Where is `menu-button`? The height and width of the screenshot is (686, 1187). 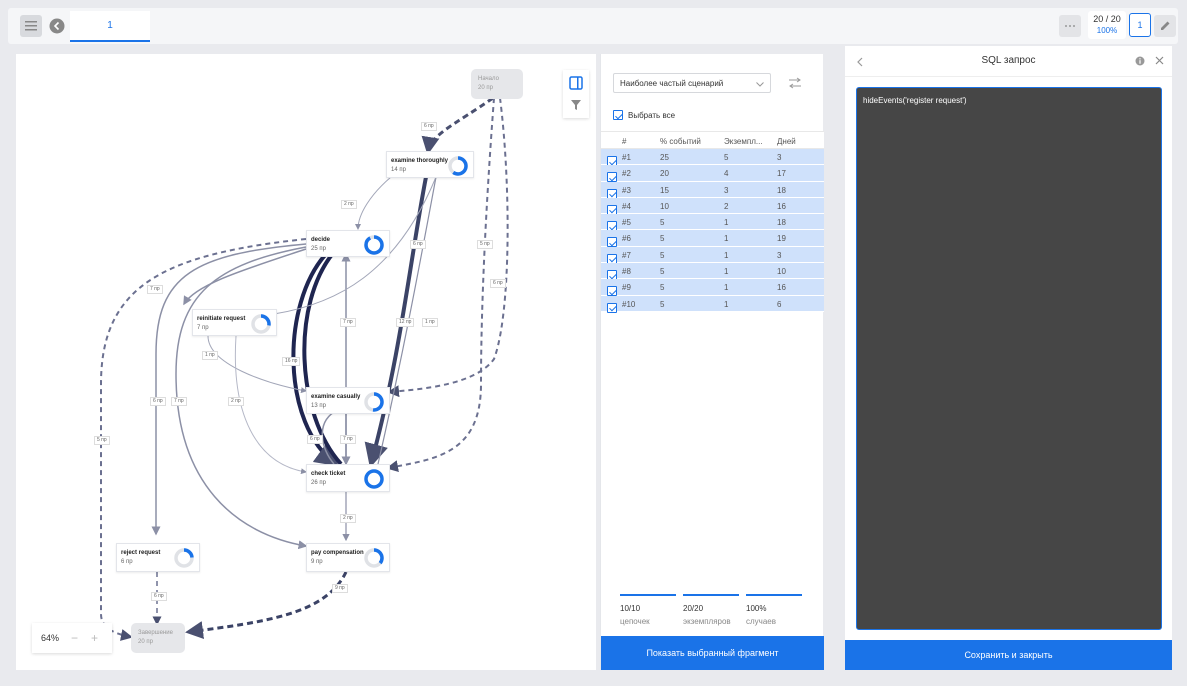
menu-button is located at coordinates (31, 26).